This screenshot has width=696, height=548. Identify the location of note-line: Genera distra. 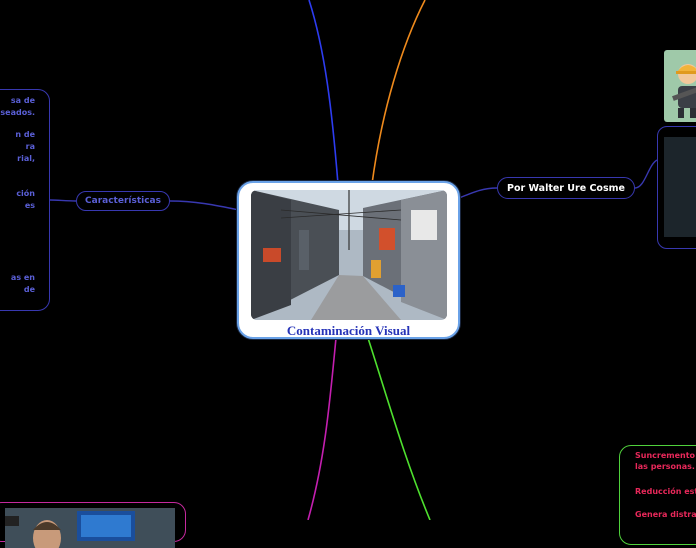
(665, 514).